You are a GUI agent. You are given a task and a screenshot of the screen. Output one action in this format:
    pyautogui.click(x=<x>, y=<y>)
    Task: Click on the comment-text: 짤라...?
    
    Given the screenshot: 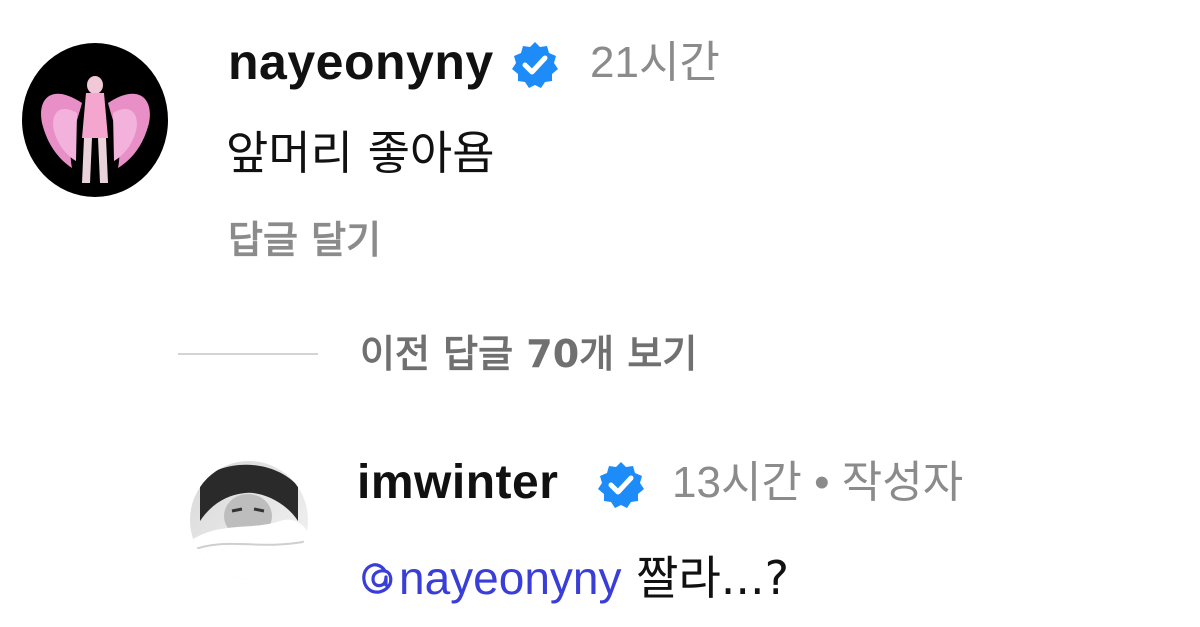 What is the action you would take?
    pyautogui.click(x=705, y=578)
    